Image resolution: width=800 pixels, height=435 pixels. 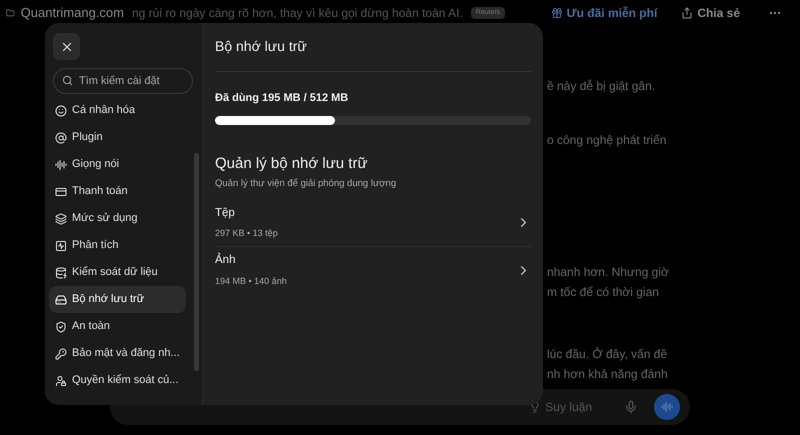 What do you see at coordinates (291, 164) in the screenshot?
I see `section-title: Quản lý bộ nhớ lưu trữ` at bounding box center [291, 164].